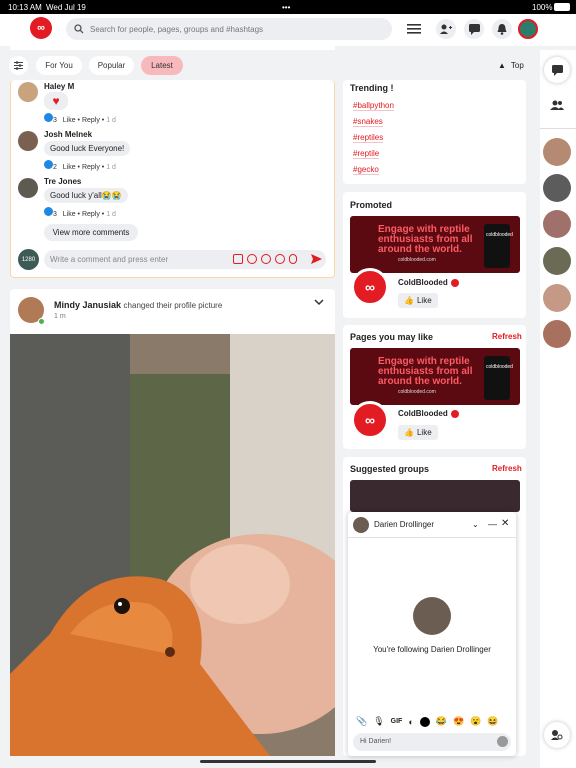 This screenshot has width=576, height=768. I want to click on emoji-button: 😆, so click(492, 721).